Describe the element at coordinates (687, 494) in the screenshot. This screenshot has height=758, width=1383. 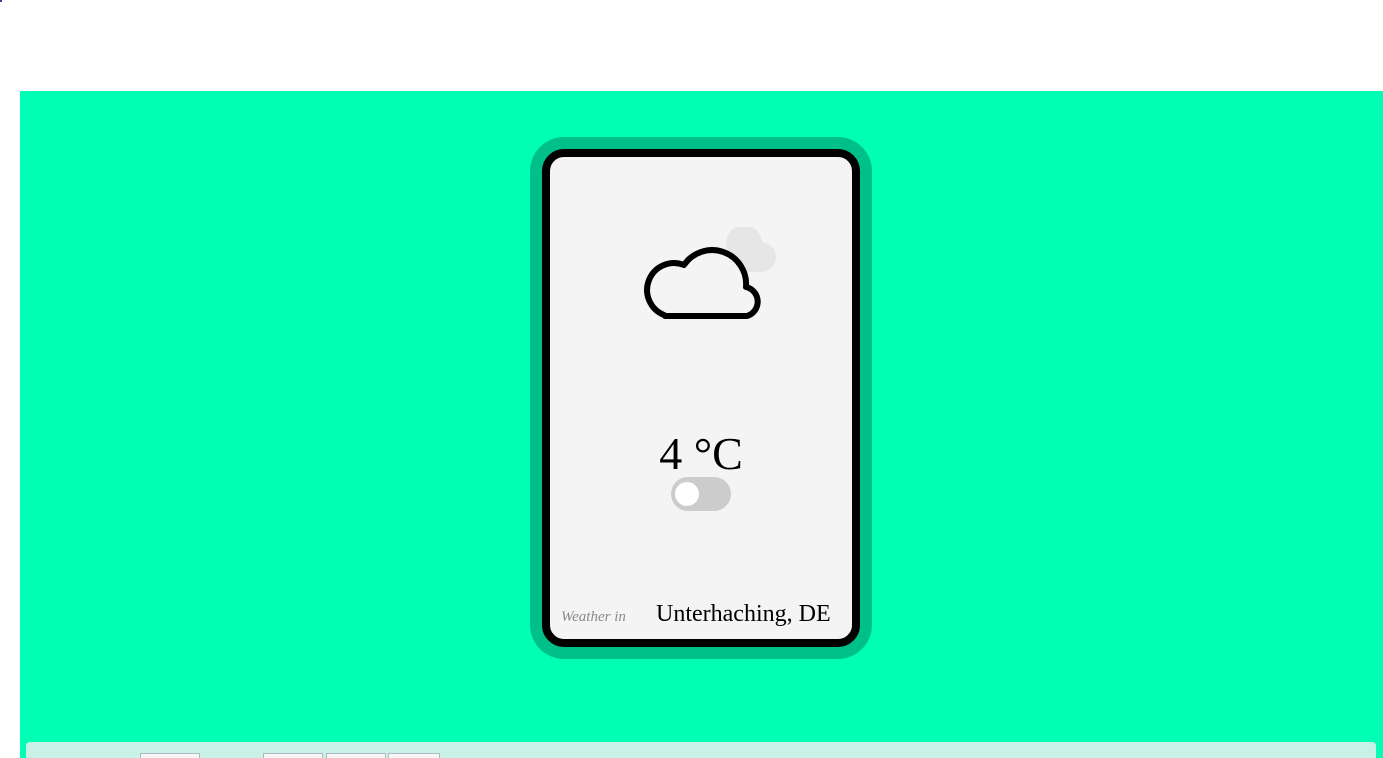
I see `toggle-knob` at that location.